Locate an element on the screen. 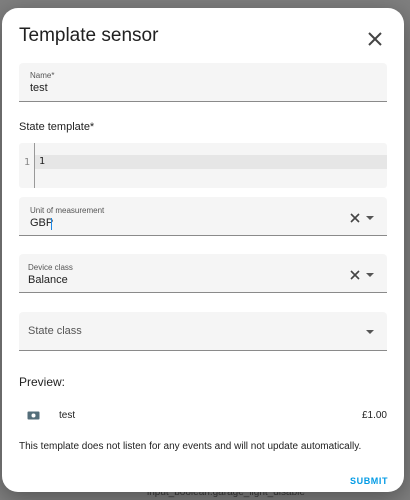 The image size is (410, 500). state-template-editor: 1 1 is located at coordinates (203, 165).